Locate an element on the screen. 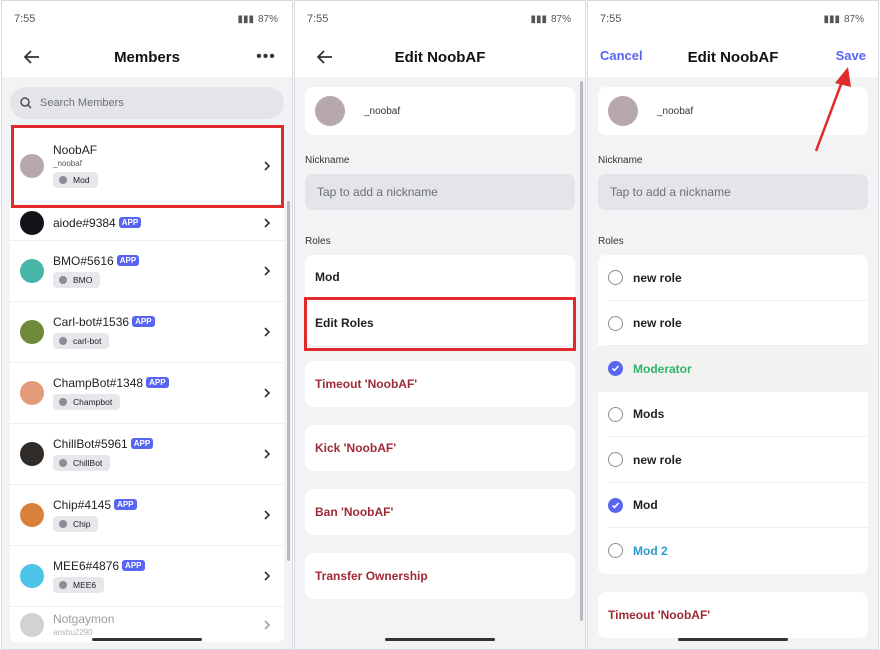  save-button: Save is located at coordinates (851, 55).